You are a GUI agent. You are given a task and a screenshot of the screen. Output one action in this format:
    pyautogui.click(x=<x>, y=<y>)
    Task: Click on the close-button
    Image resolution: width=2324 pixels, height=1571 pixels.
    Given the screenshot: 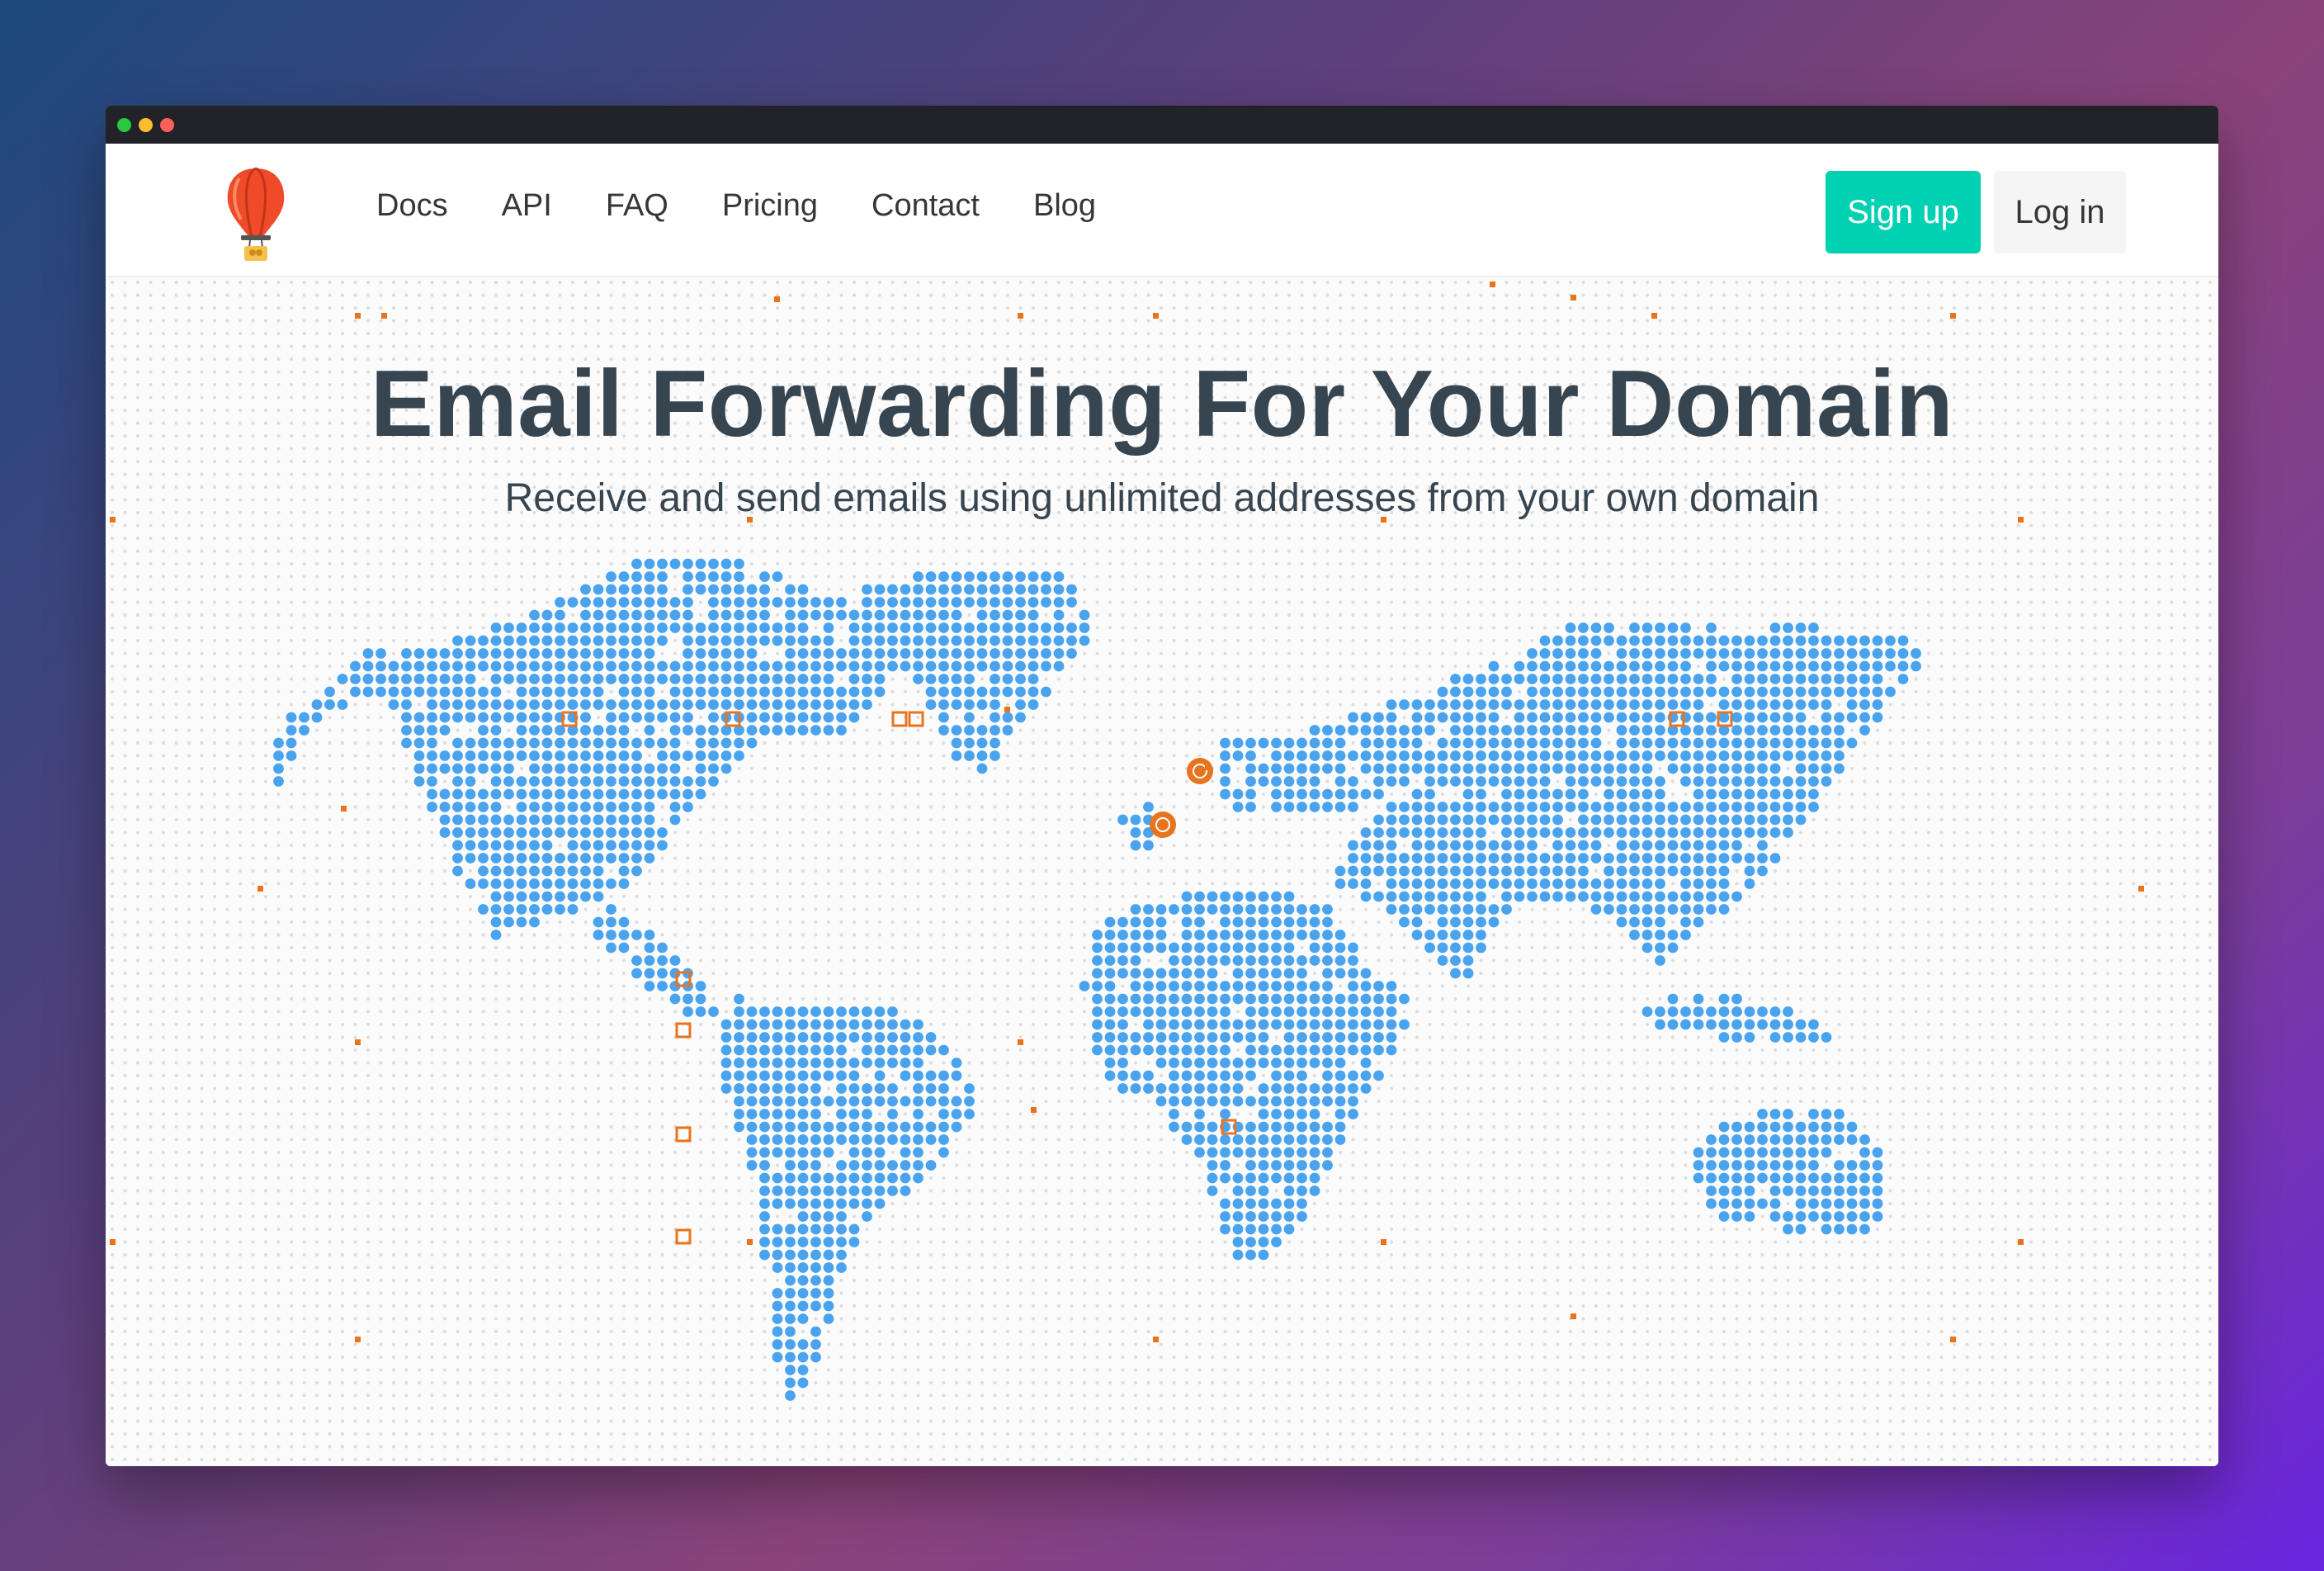 What is the action you would take?
    pyautogui.click(x=167, y=125)
    